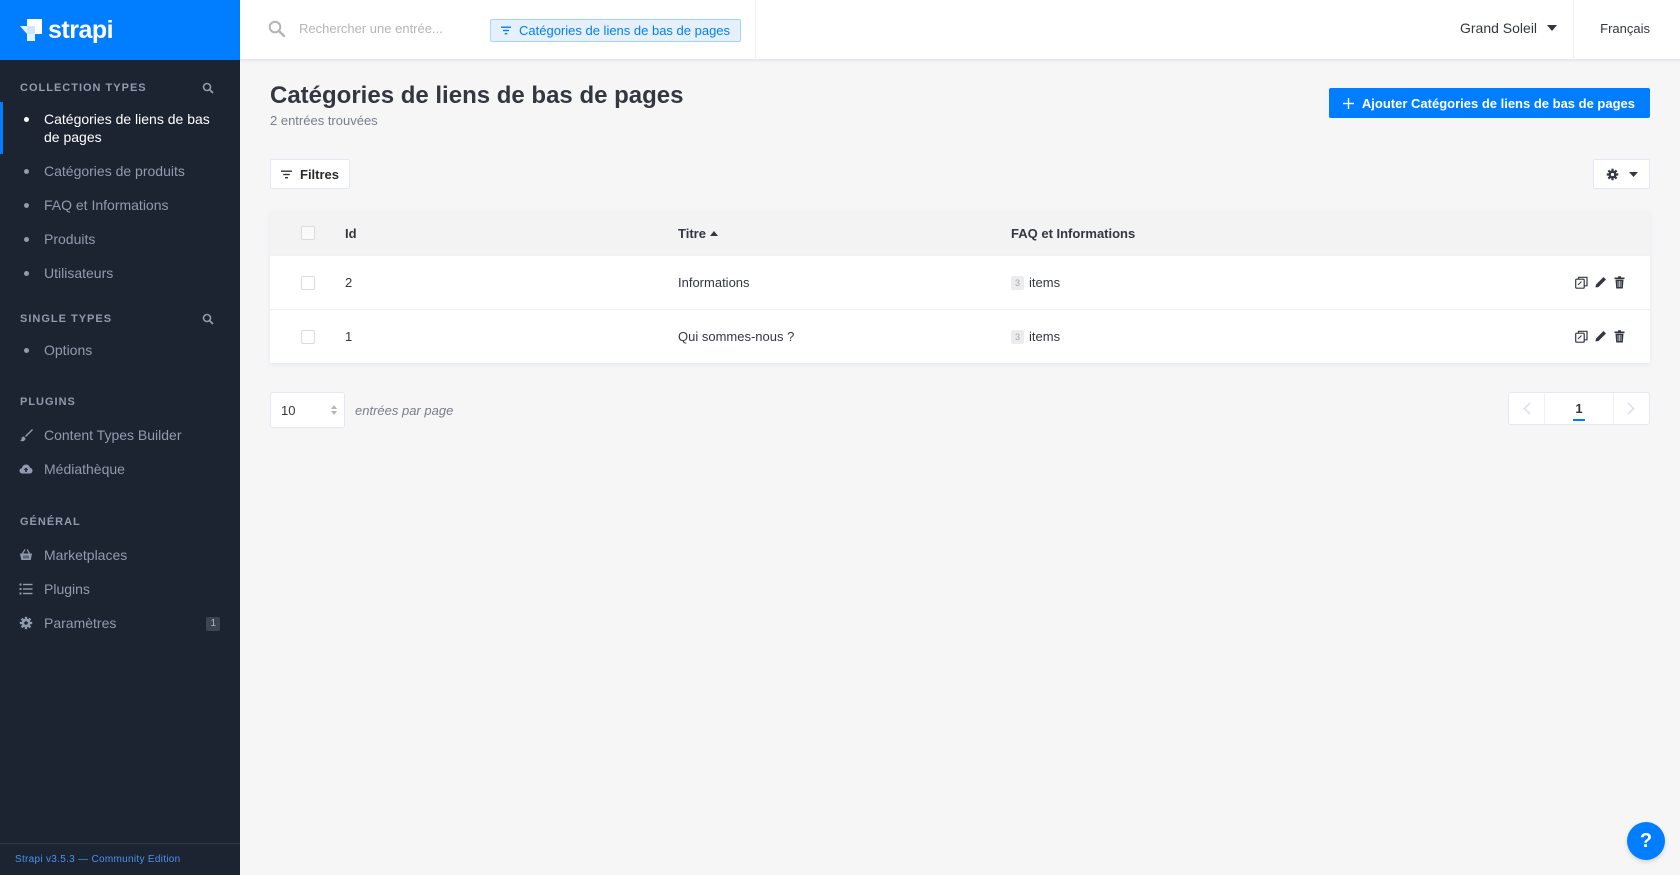  I want to click on strapi-logo: strapi, so click(67, 30).